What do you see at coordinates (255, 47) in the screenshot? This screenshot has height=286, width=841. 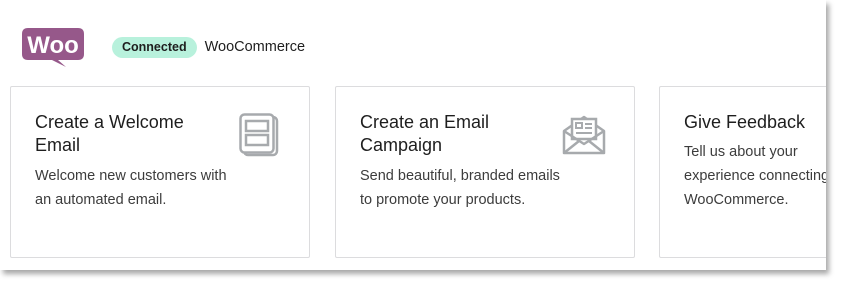 I see `brand-name: WooCommerce` at bounding box center [255, 47].